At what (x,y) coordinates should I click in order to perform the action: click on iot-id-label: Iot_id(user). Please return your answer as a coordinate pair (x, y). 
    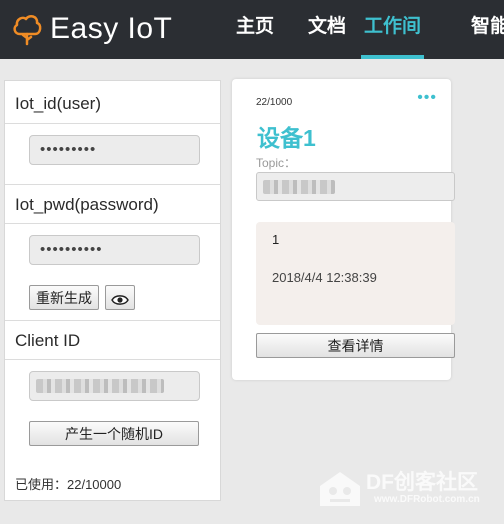
    Looking at the image, I should click on (58, 103).